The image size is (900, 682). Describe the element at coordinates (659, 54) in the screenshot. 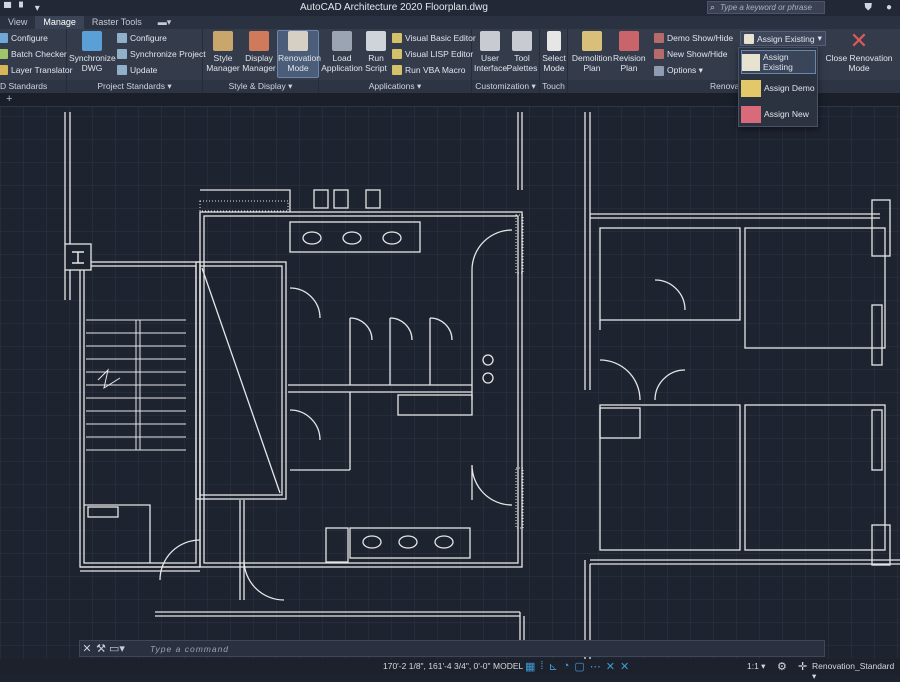

I see `new-show-hide-icon` at that location.